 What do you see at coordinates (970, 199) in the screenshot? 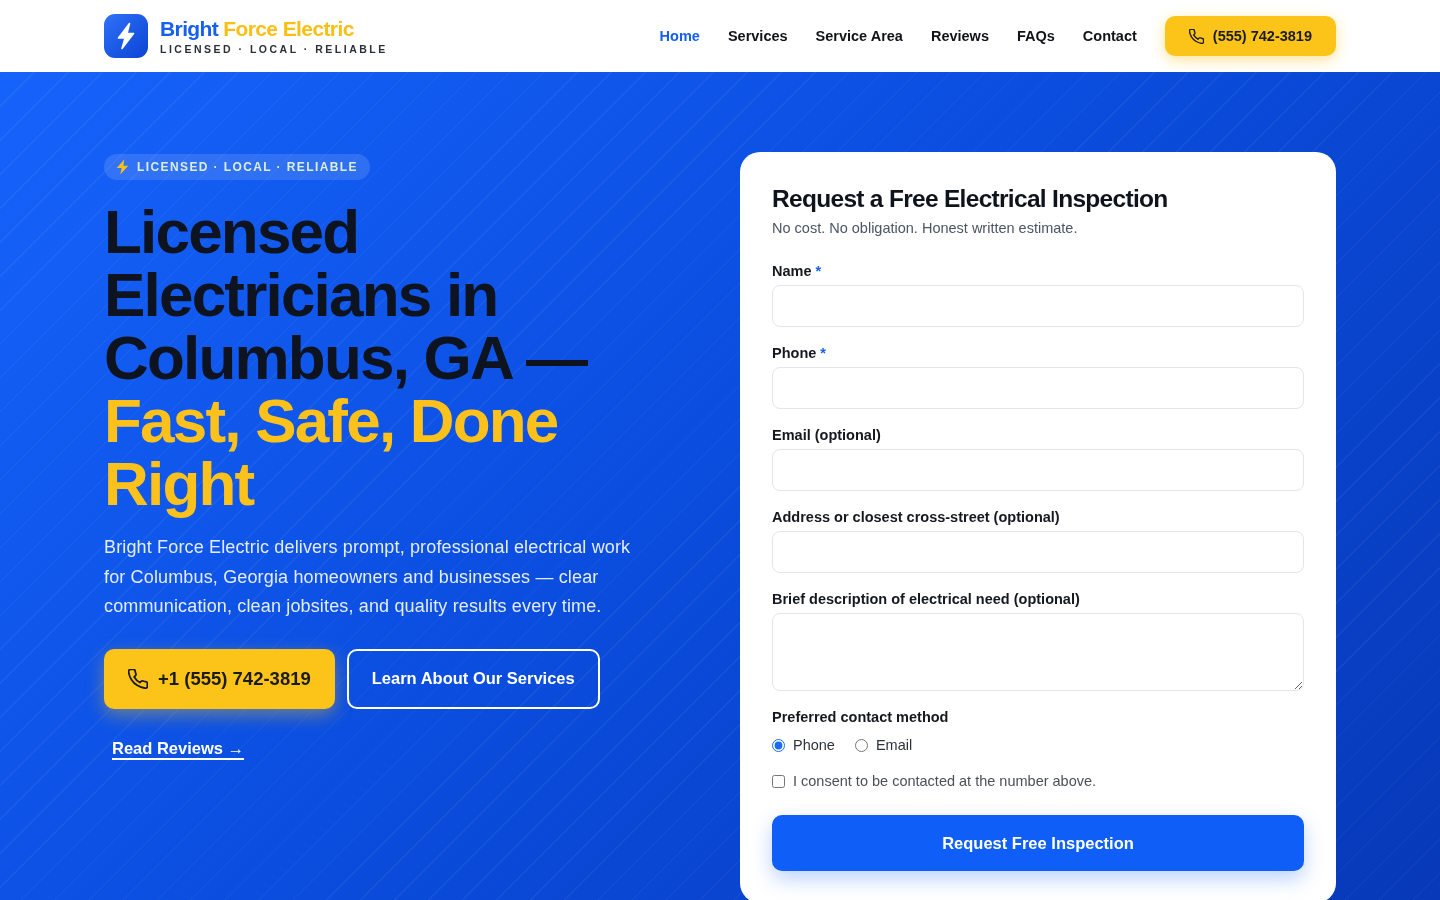
I see `form-title: Request a Free Electrical Inspection` at bounding box center [970, 199].